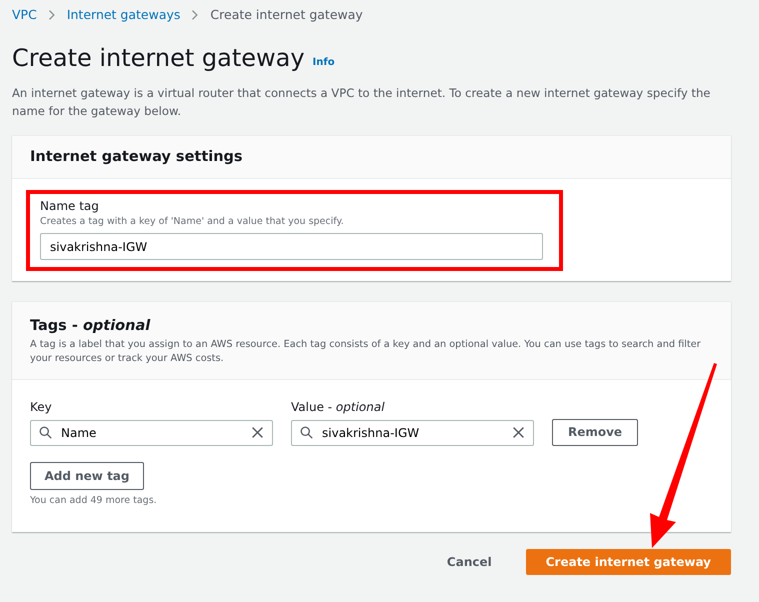 The width and height of the screenshot is (759, 602). What do you see at coordinates (412, 433) in the screenshot?
I see `value-field: sivakrishna-IGW` at bounding box center [412, 433].